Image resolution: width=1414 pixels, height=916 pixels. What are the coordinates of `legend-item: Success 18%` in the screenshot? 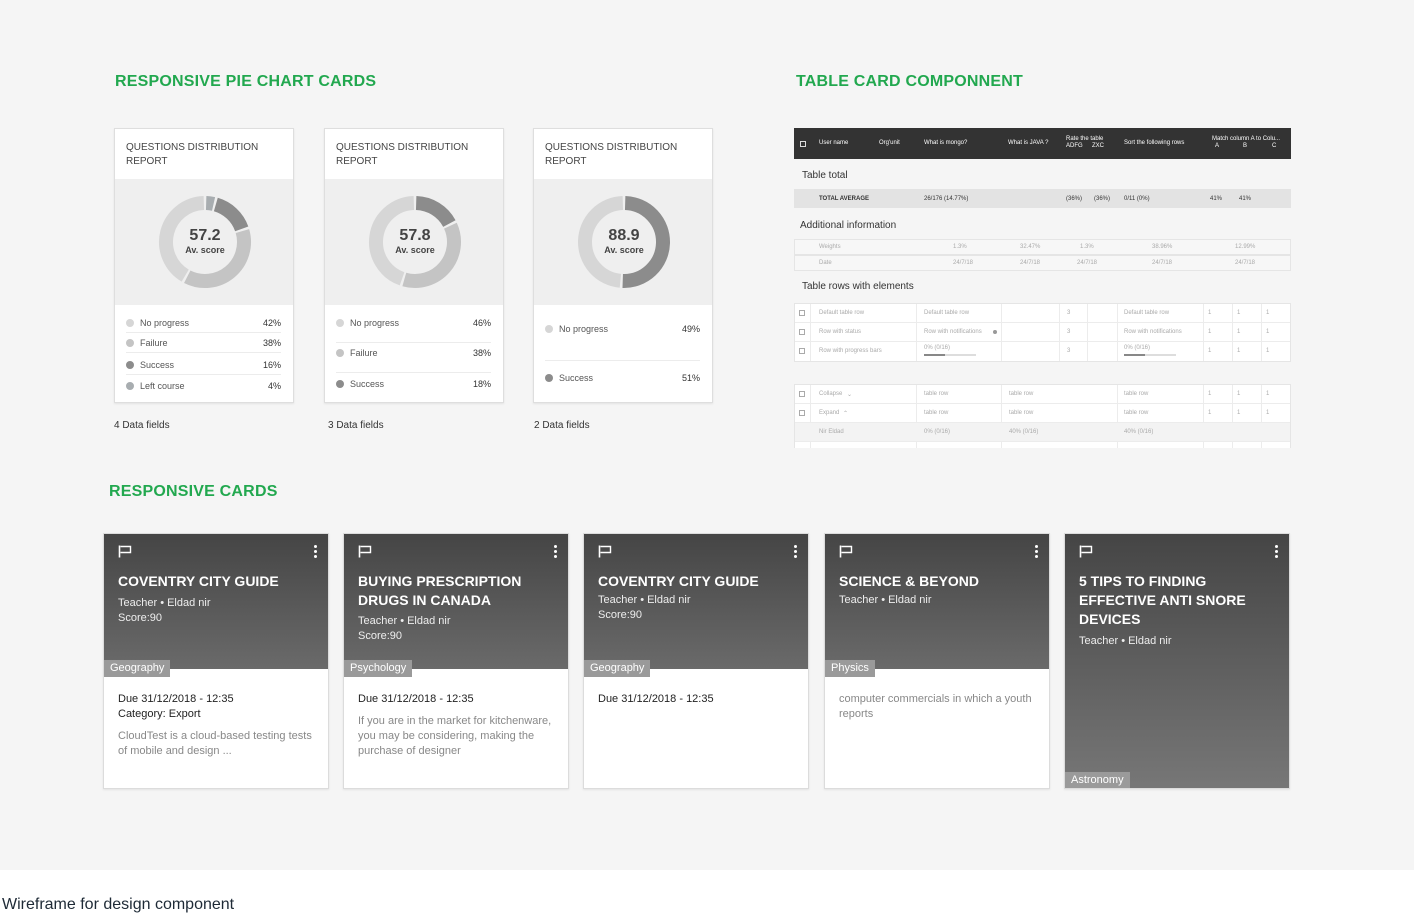 It's located at (413, 384).